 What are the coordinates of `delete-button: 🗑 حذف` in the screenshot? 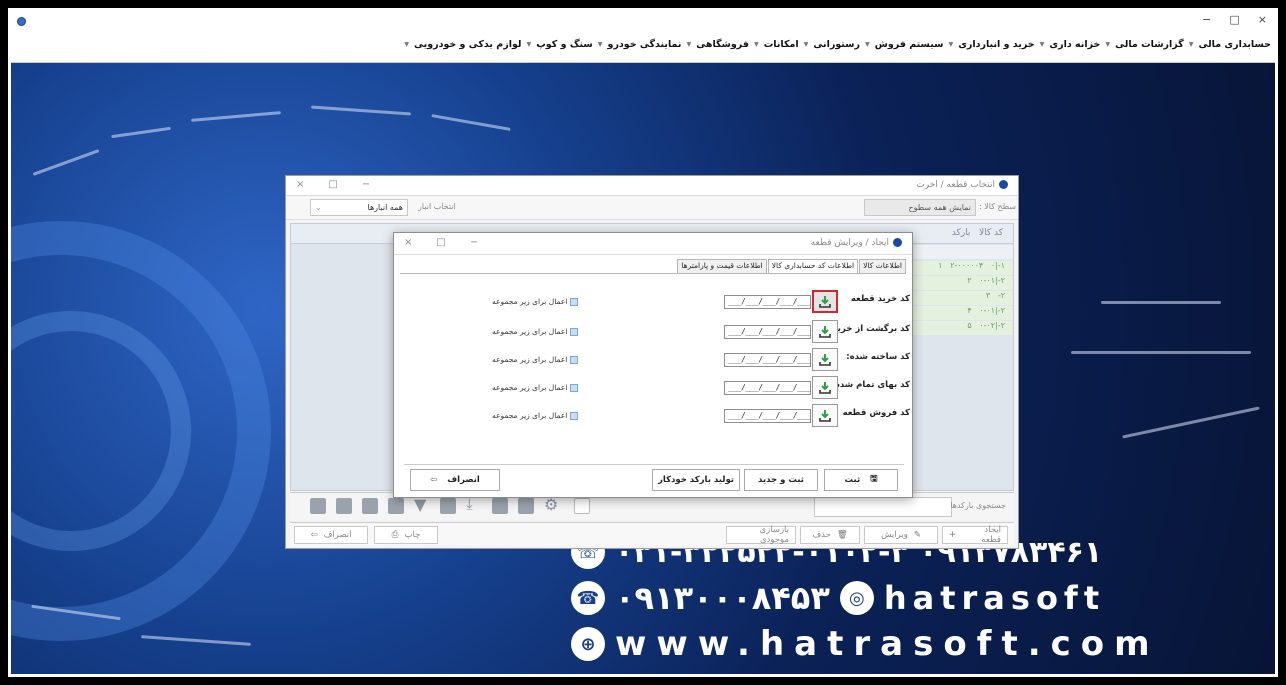 It's located at (830, 535).